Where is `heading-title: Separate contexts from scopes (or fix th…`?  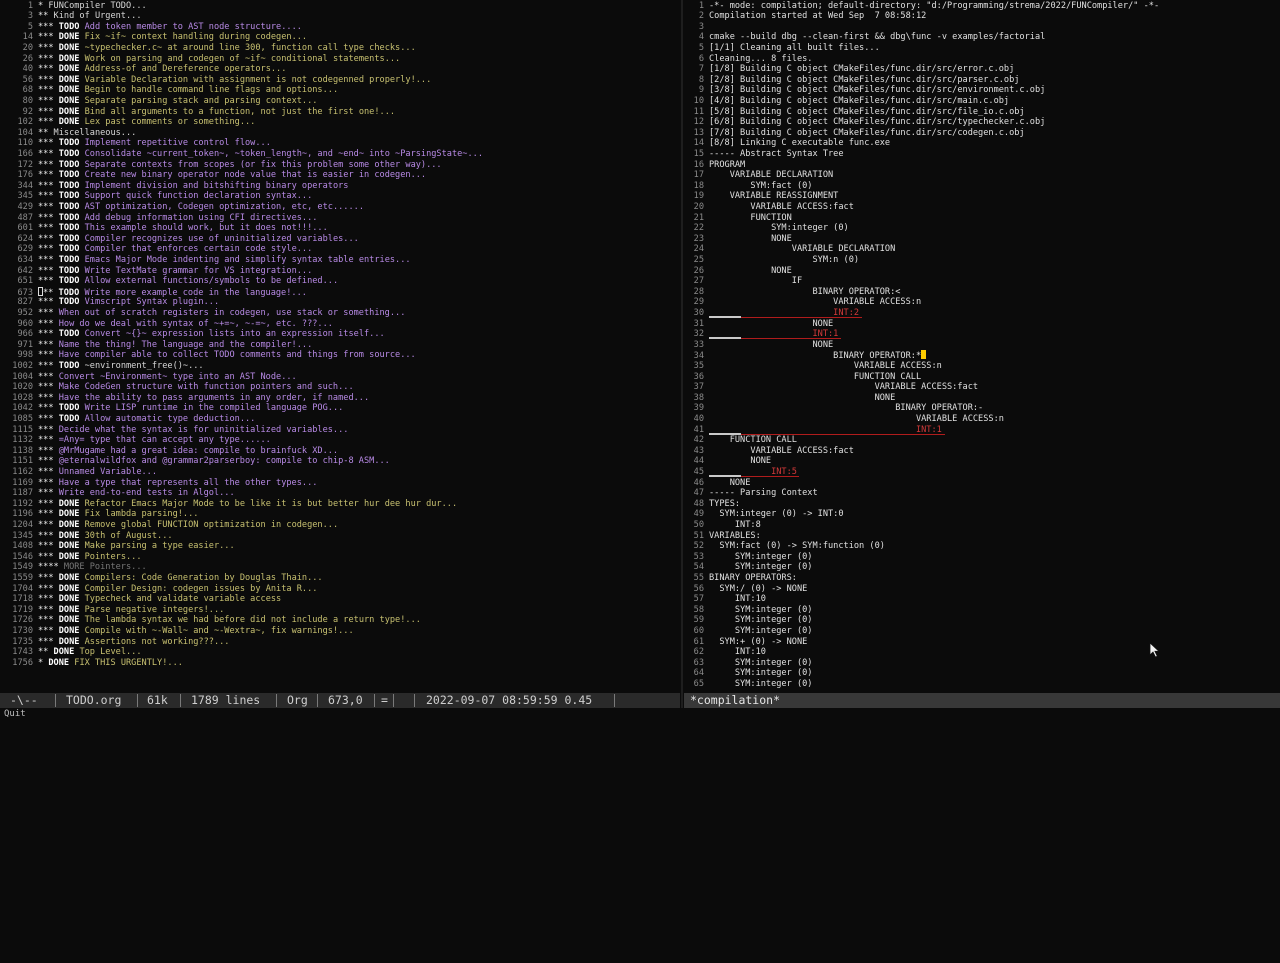
heading-title: Separate contexts from scopes (or fix th… is located at coordinates (263, 165).